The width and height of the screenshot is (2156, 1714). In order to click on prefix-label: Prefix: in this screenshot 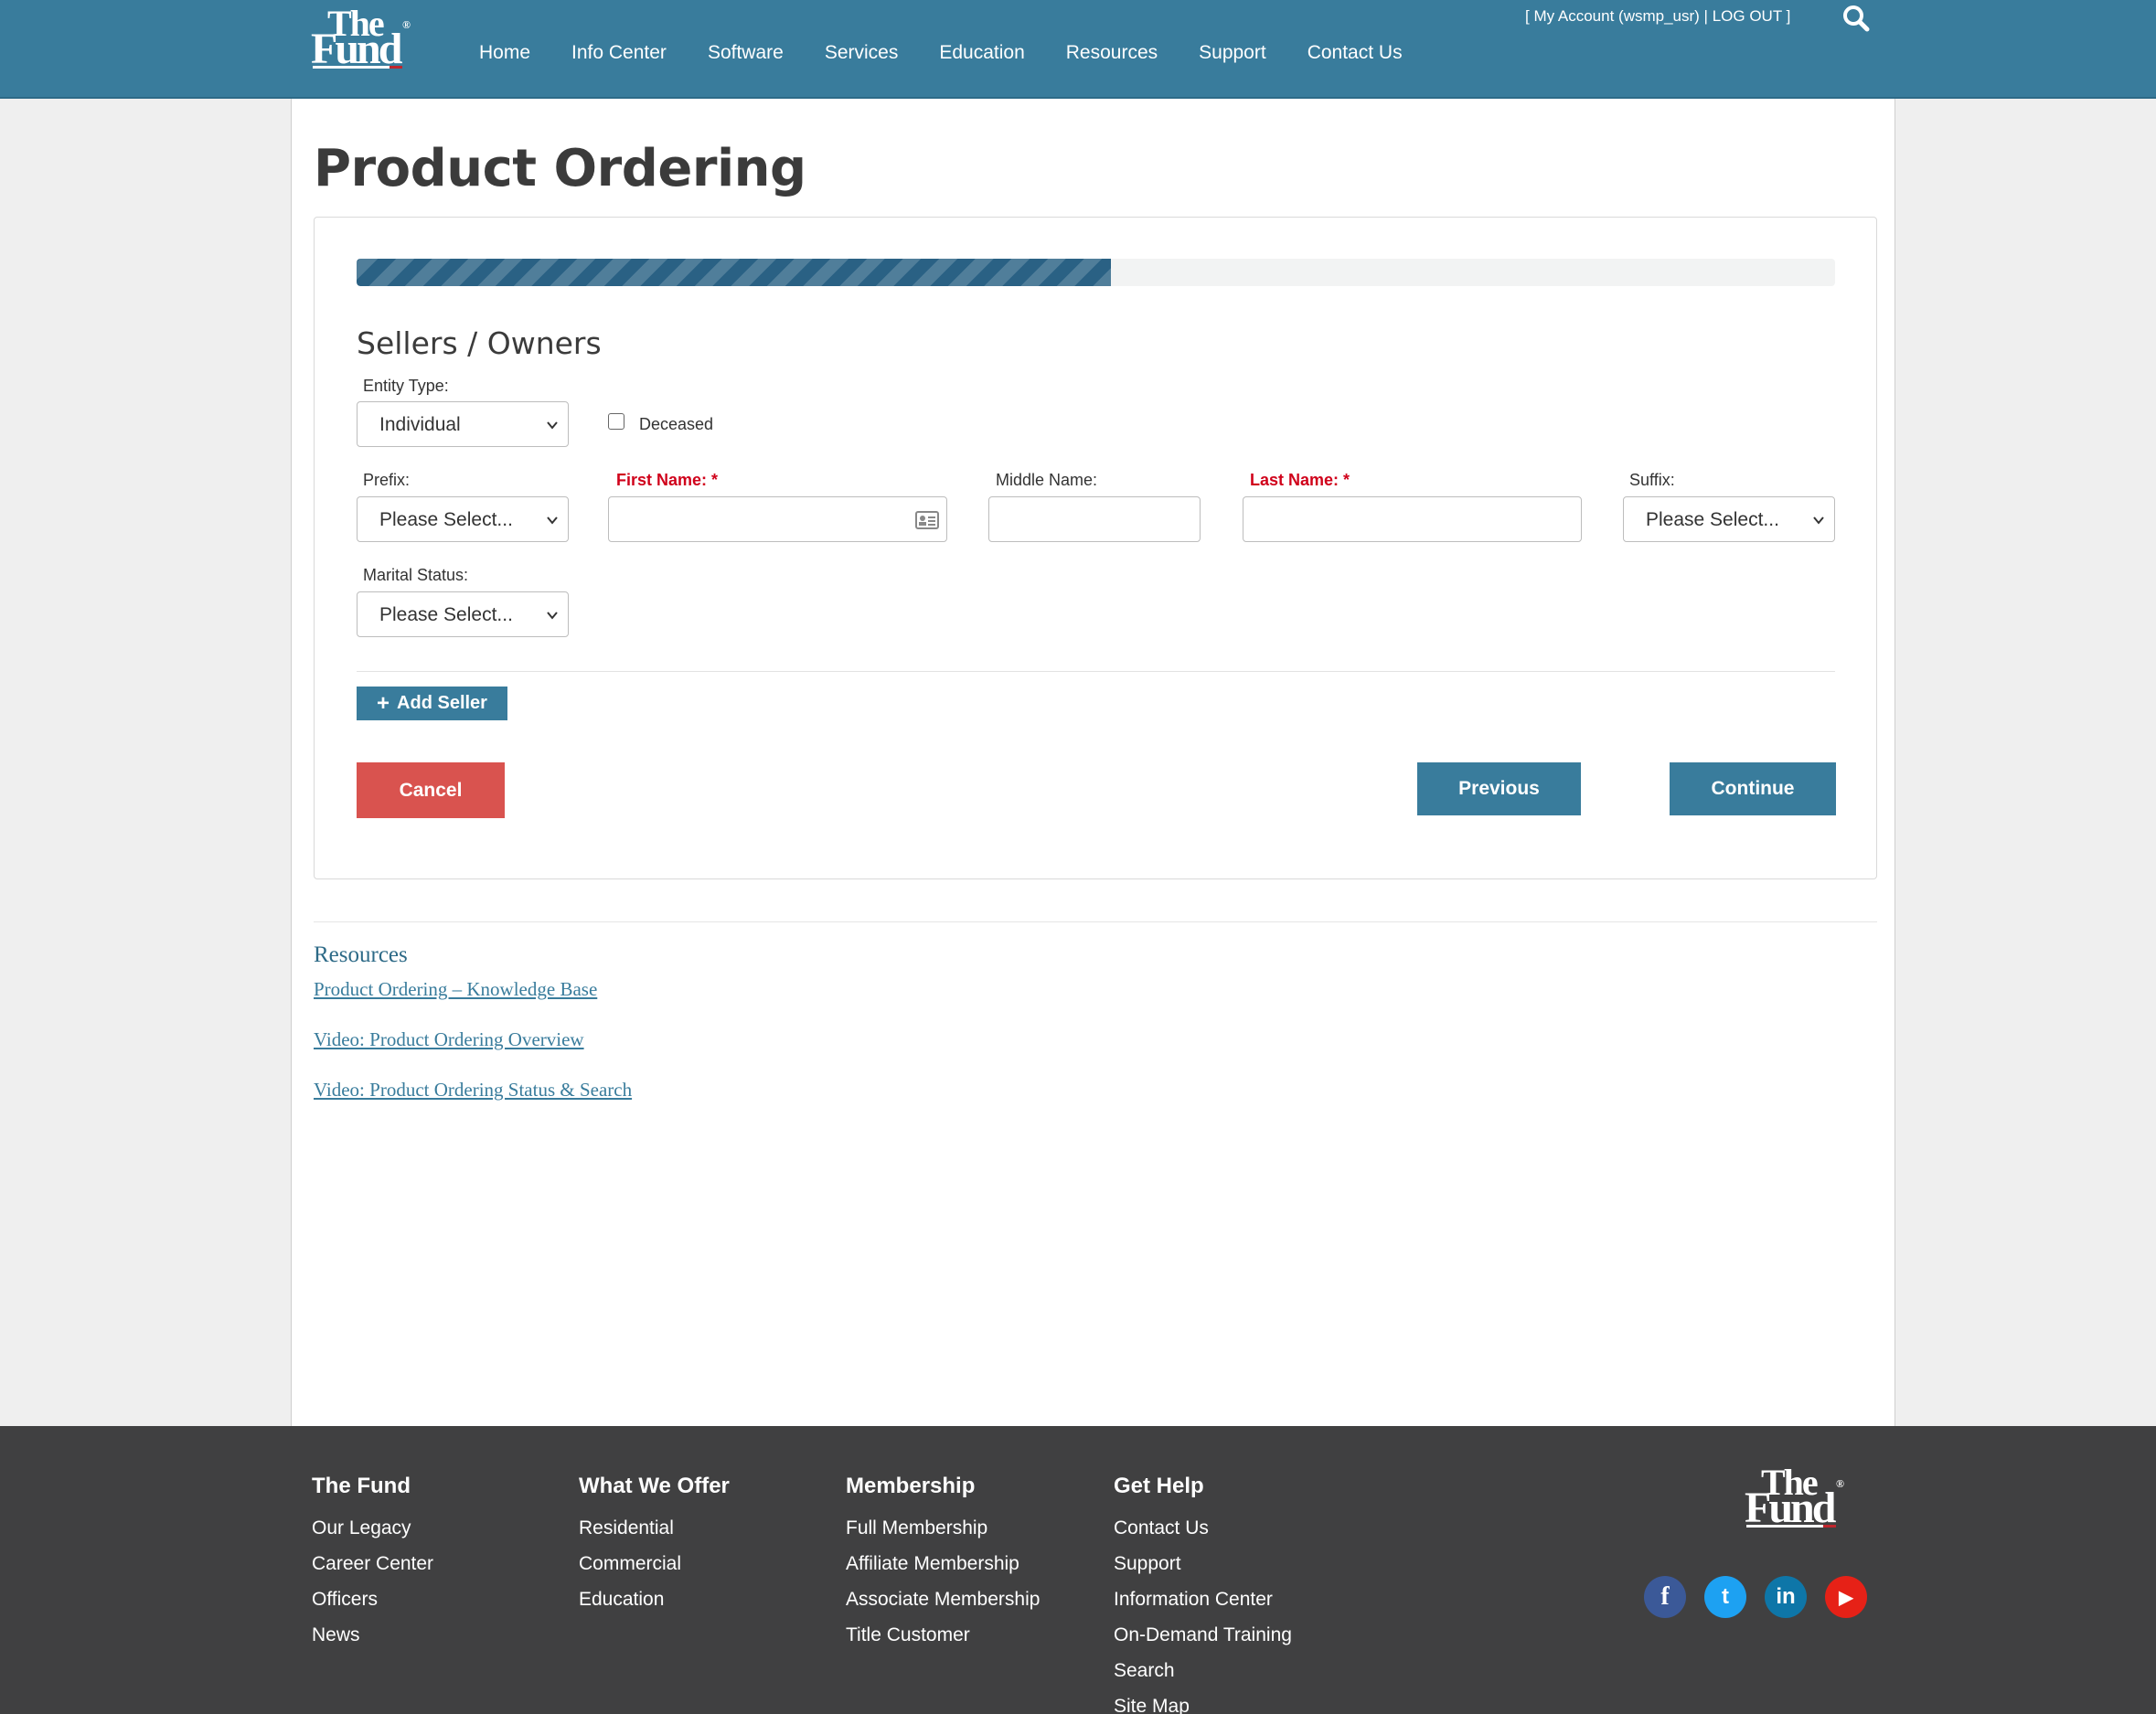, I will do `click(387, 480)`.